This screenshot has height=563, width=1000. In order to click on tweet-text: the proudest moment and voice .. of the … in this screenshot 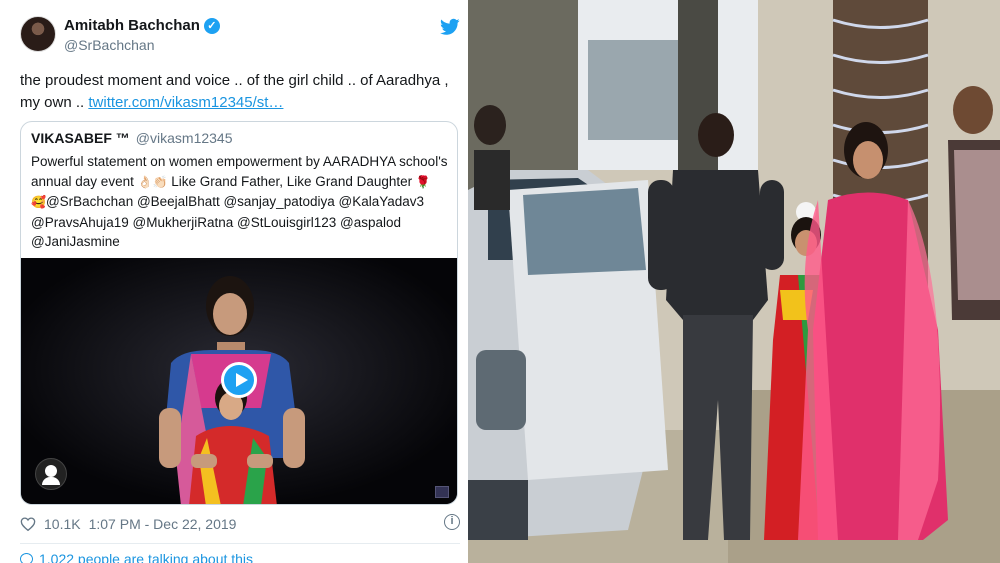, I will do `click(240, 92)`.